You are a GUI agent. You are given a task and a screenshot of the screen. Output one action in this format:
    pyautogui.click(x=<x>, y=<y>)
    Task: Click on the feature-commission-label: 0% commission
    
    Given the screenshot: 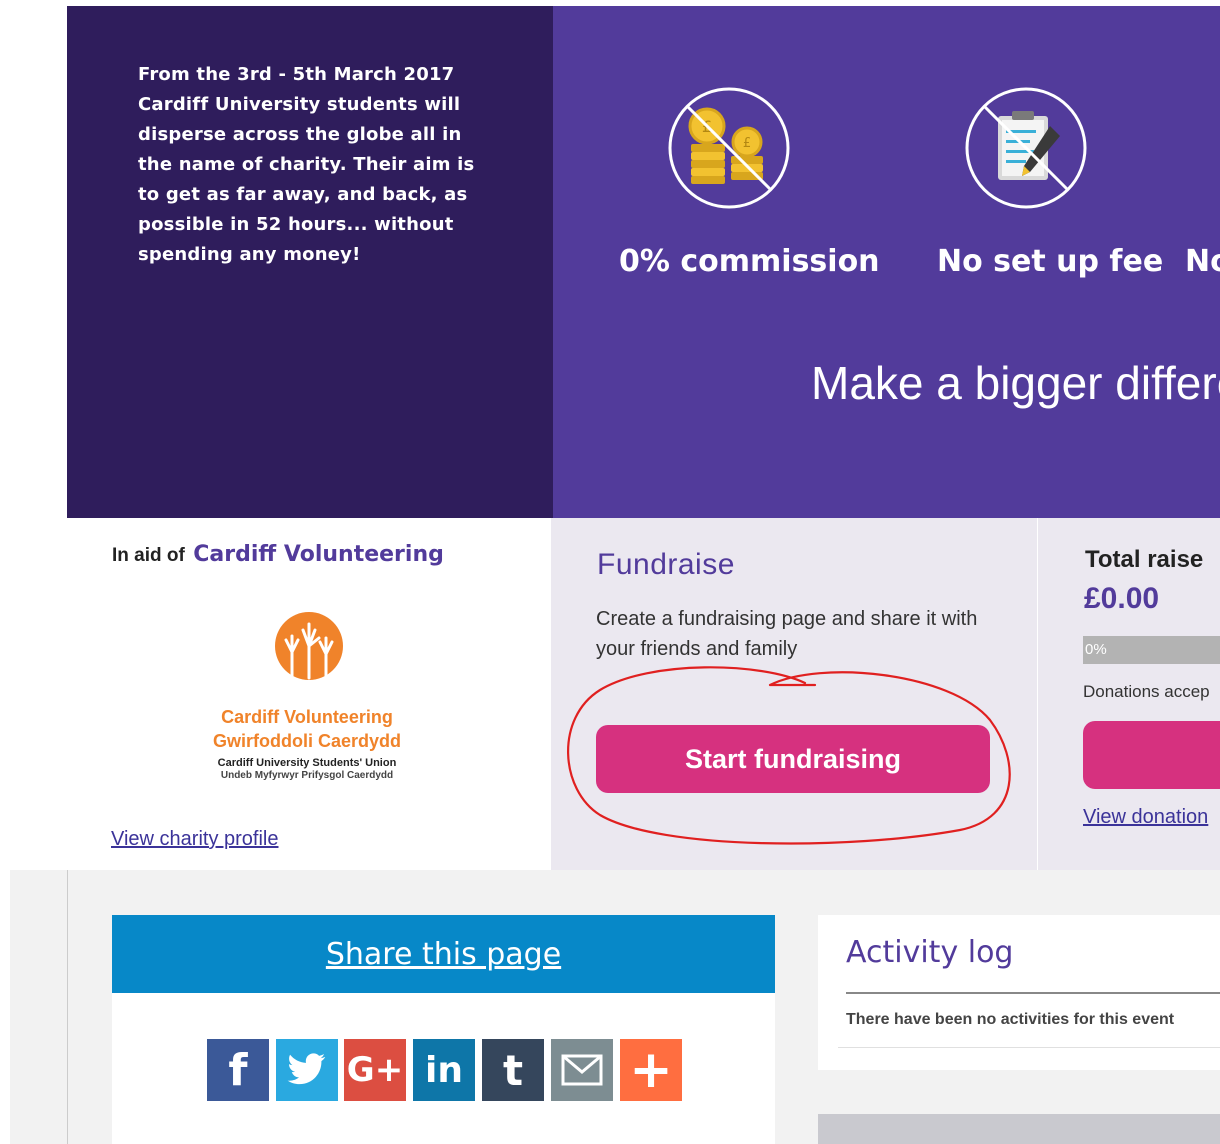 What is the action you would take?
    pyautogui.click(x=749, y=261)
    